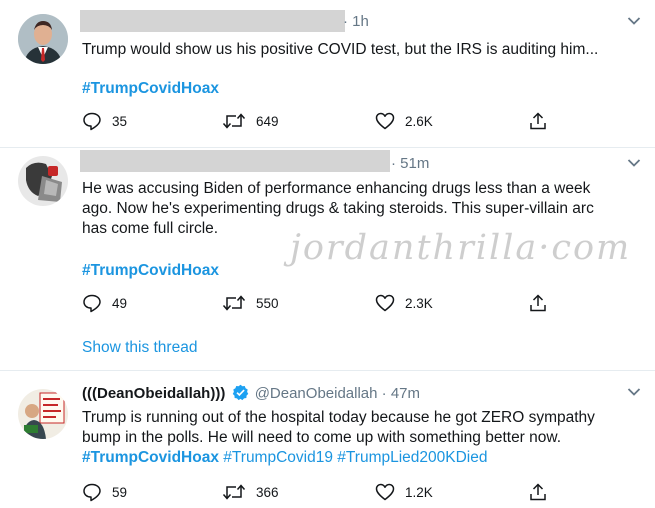 This screenshot has height=508, width=655. Describe the element at coordinates (404, 303) in the screenshot. I see `like-button: 2.3K` at that location.